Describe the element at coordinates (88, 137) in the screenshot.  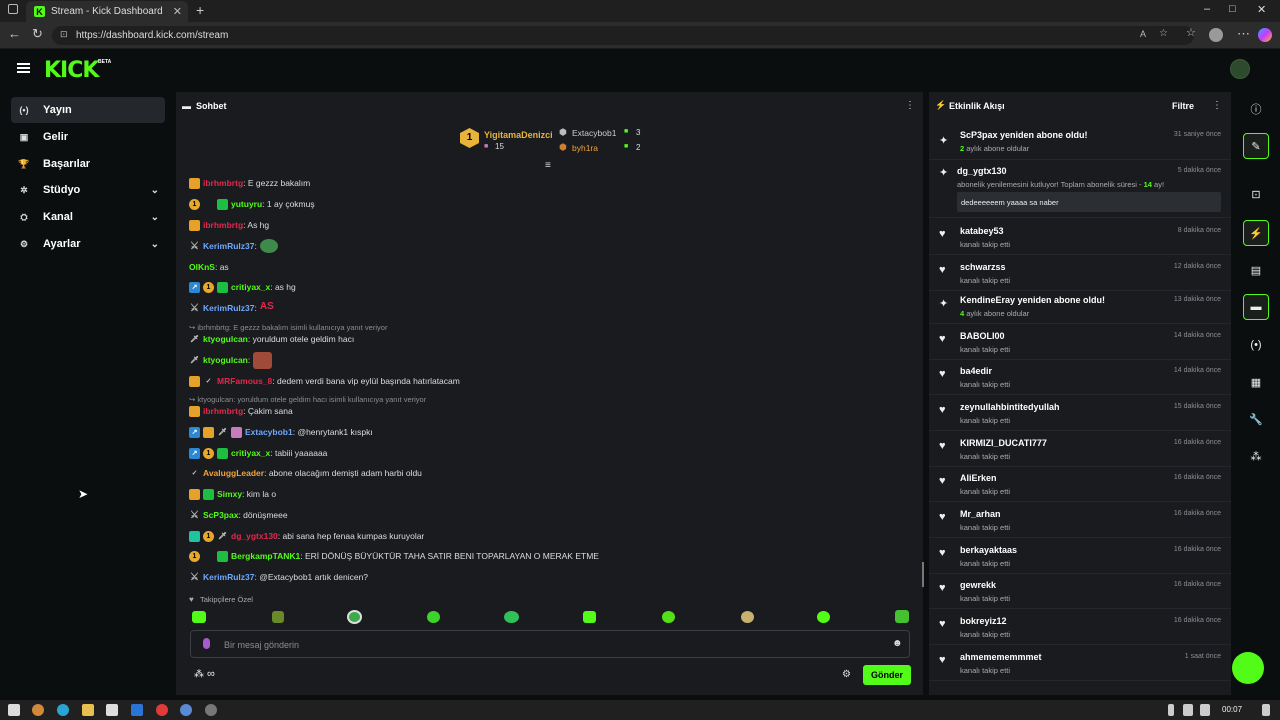
I see `sidebar-item-gelir: ▣ Gelir` at that location.